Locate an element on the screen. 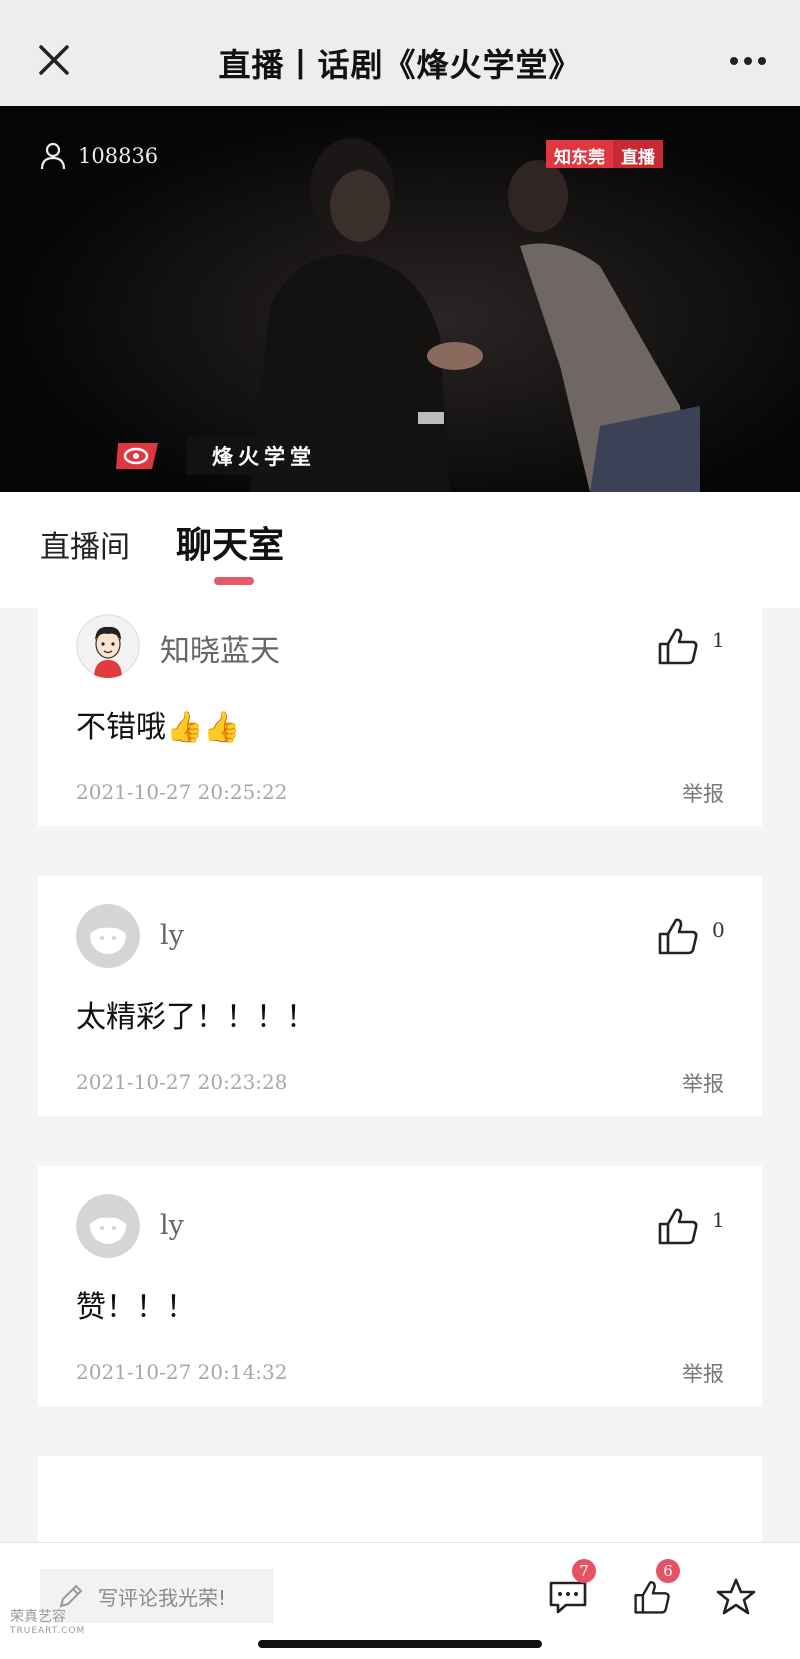 The image size is (800, 1659). comment-text: 赞！！！ is located at coordinates (136, 1307).